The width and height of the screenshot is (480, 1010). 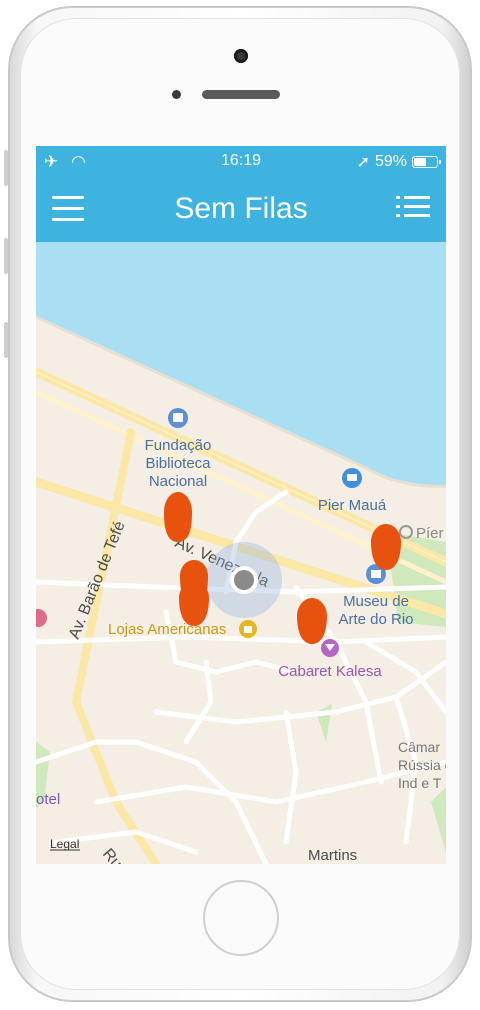 What do you see at coordinates (422, 765) in the screenshot?
I see `label-camara-2: Rússia c` at bounding box center [422, 765].